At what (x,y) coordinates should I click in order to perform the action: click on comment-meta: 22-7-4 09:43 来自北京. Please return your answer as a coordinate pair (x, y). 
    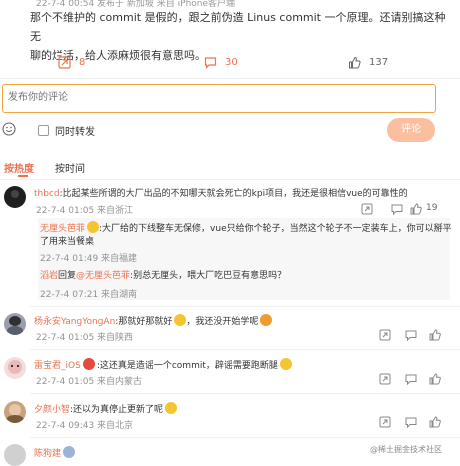
    Looking at the image, I should click on (85, 426).